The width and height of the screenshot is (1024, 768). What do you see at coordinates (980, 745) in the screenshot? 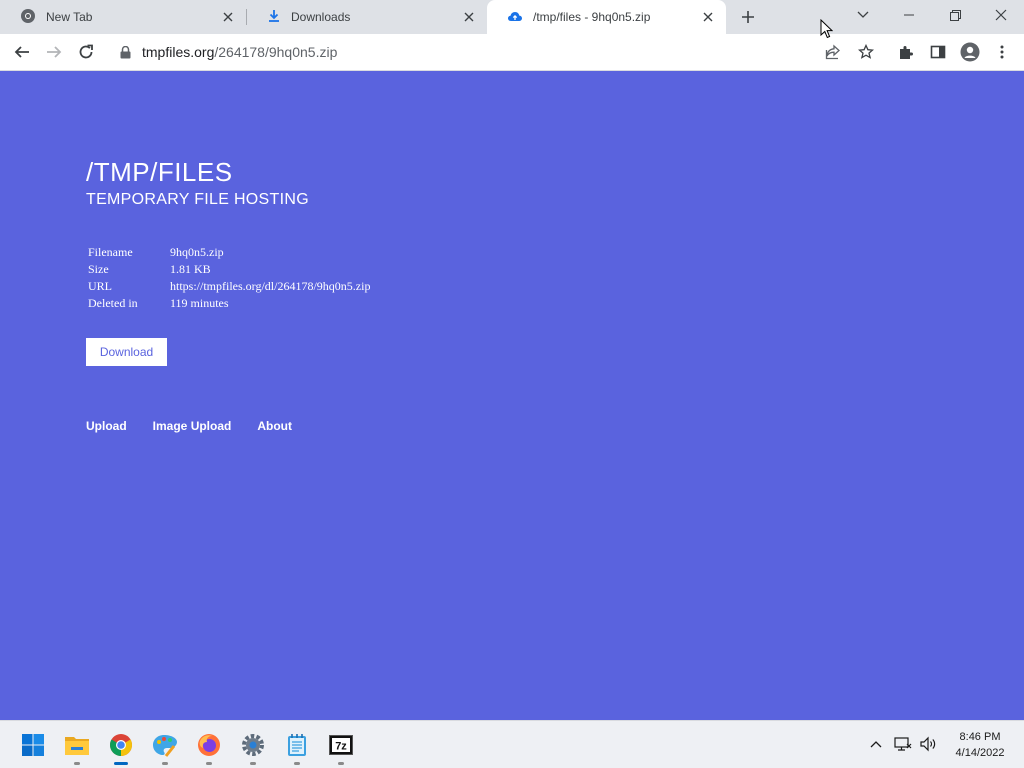
I see `system-clock: 8:46 PM 4/14/2022` at bounding box center [980, 745].